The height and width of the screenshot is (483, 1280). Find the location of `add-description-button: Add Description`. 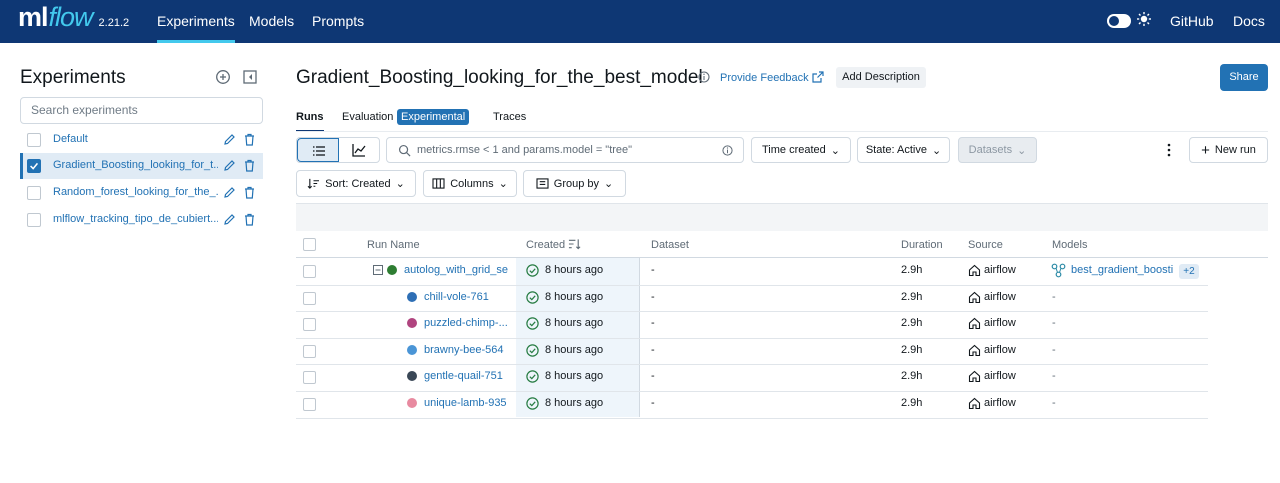

add-description-button: Add Description is located at coordinates (881, 77).